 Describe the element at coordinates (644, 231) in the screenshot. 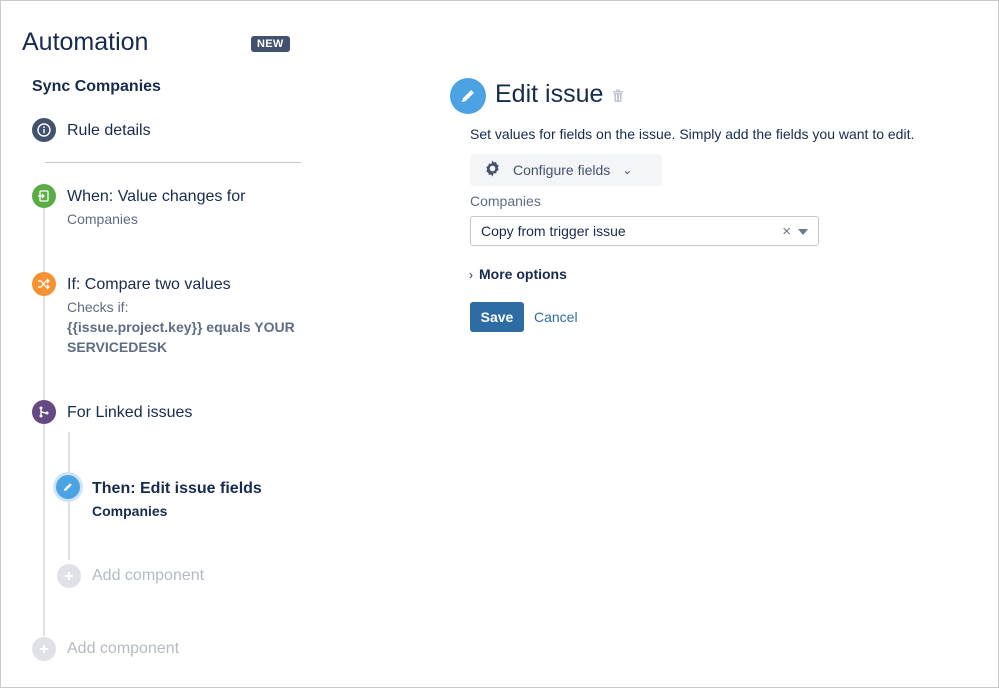

I see `companies-select: Copy from trigger issue ×` at that location.